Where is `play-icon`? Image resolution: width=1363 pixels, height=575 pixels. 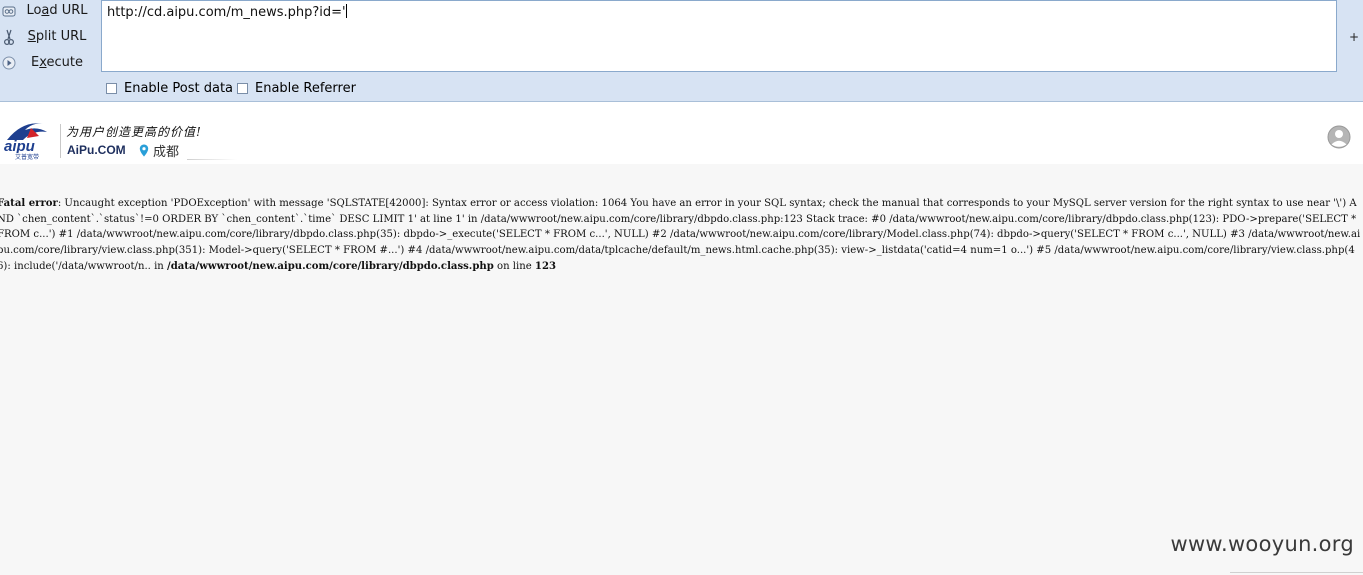 play-icon is located at coordinates (9, 63).